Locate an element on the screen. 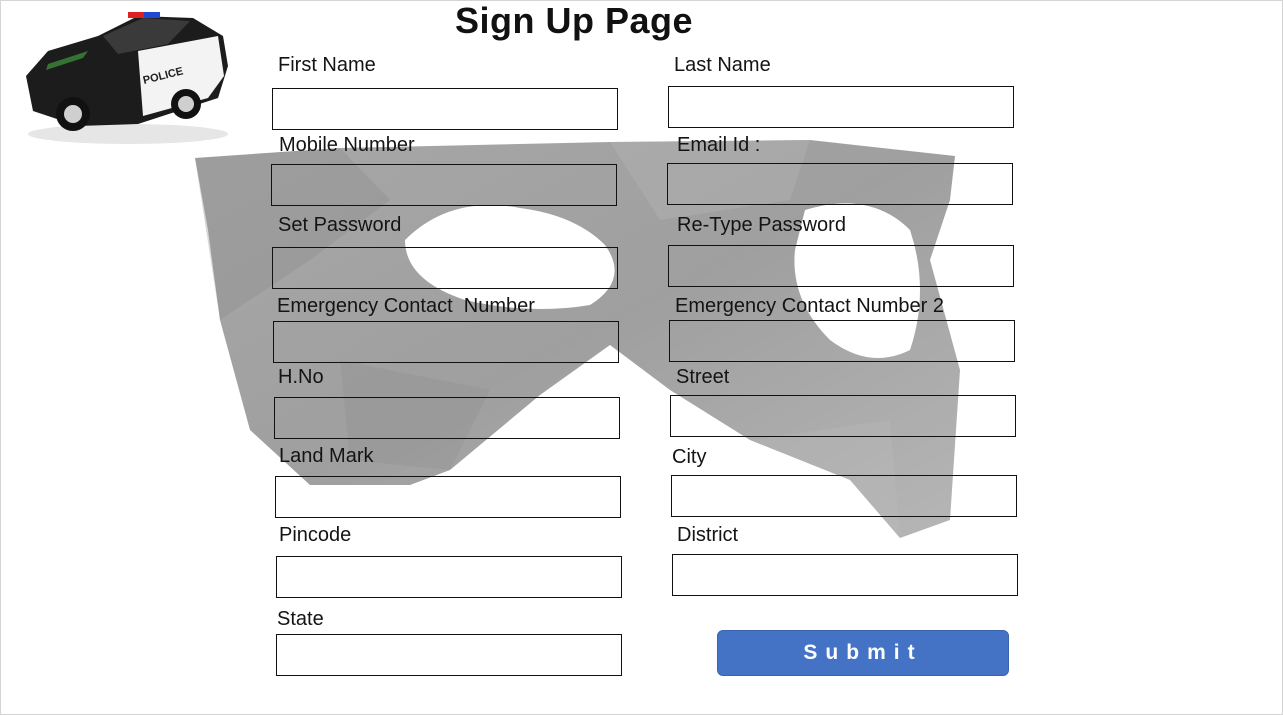  retype-password-input is located at coordinates (841, 266).